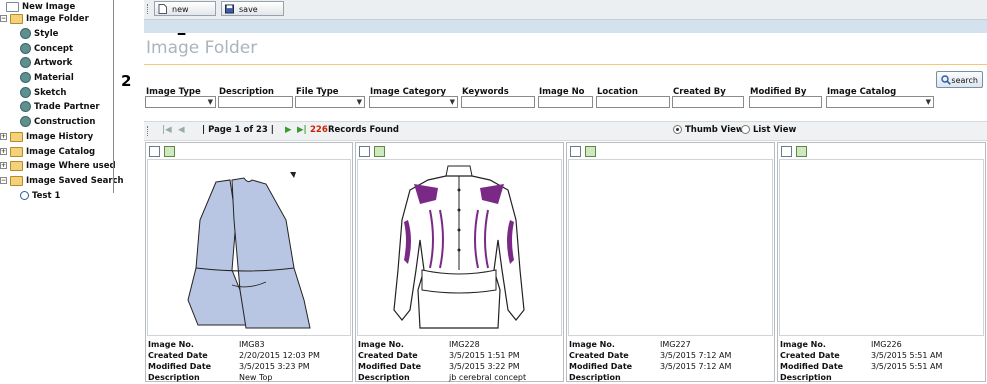 The image size is (987, 384). Describe the element at coordinates (181, 130) in the screenshot. I see `prev-page-icon: ◀` at that location.